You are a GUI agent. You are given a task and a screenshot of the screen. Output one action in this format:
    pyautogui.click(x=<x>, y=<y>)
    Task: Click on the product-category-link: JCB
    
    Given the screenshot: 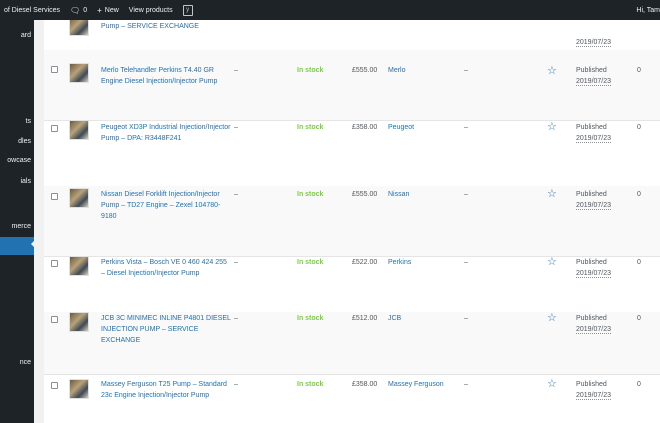 What is the action you would take?
    pyautogui.click(x=394, y=318)
    